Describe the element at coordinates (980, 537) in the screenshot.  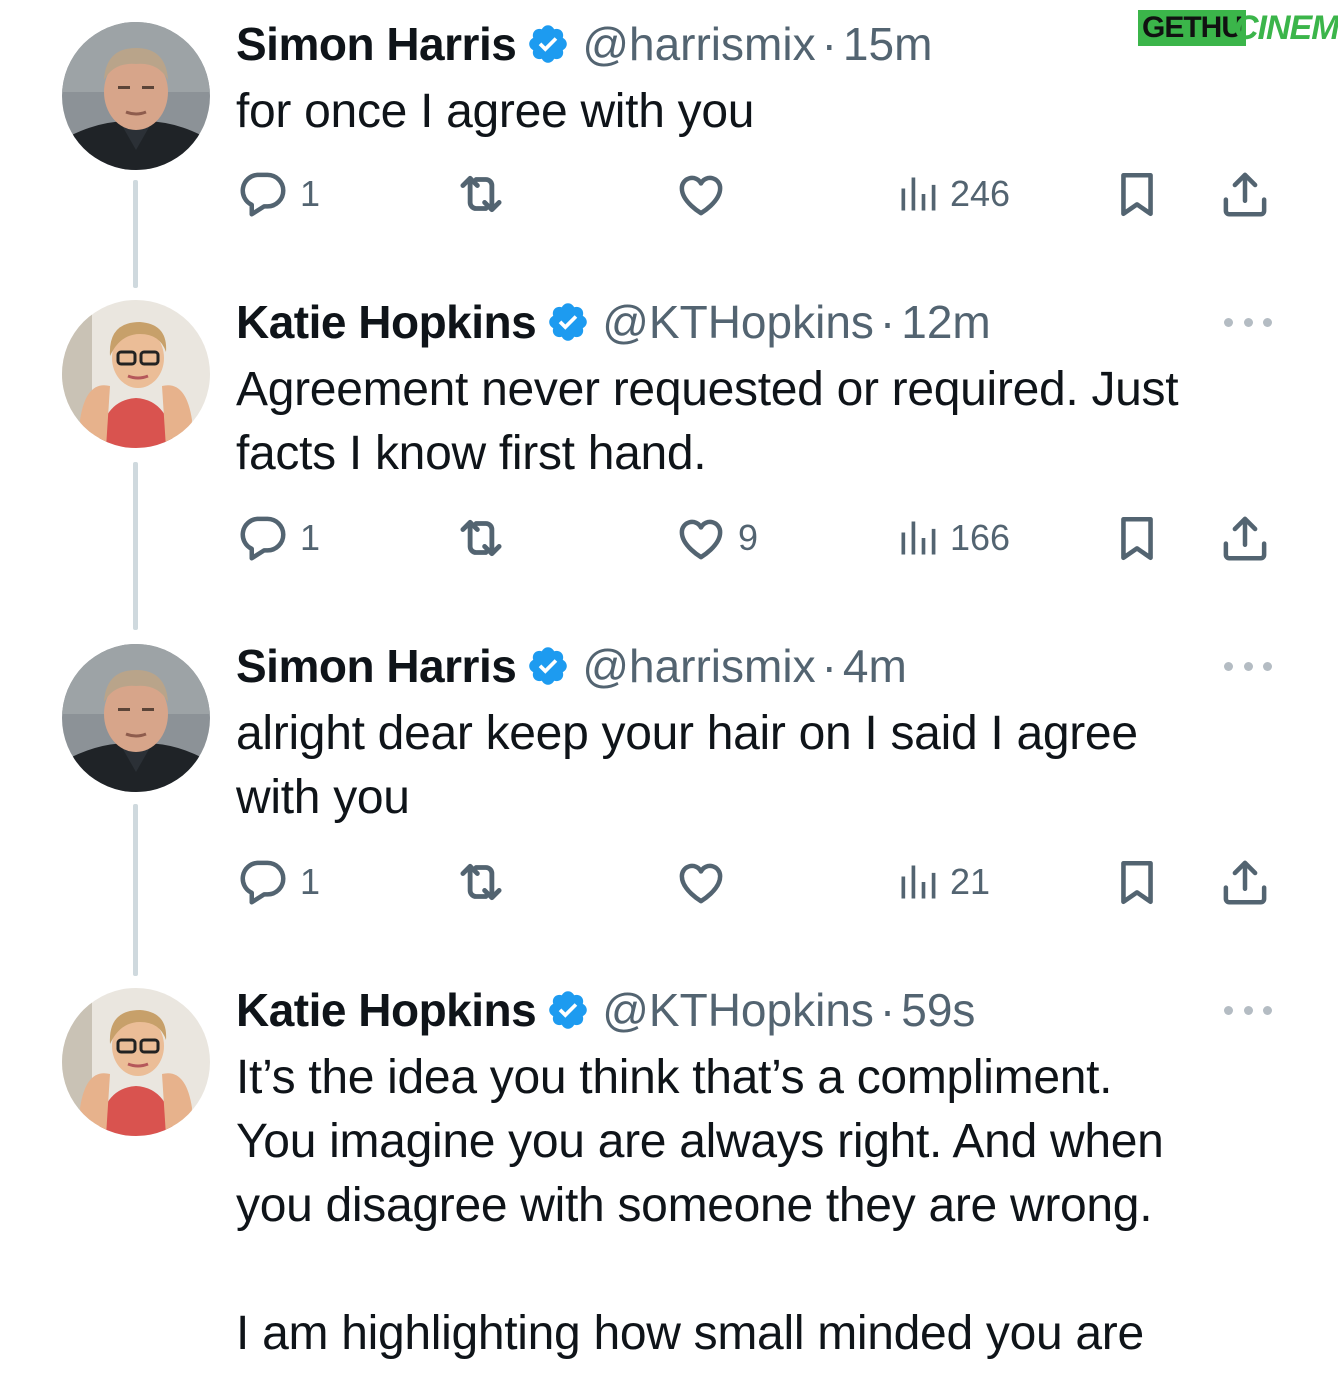
I see `view-count: 166` at that location.